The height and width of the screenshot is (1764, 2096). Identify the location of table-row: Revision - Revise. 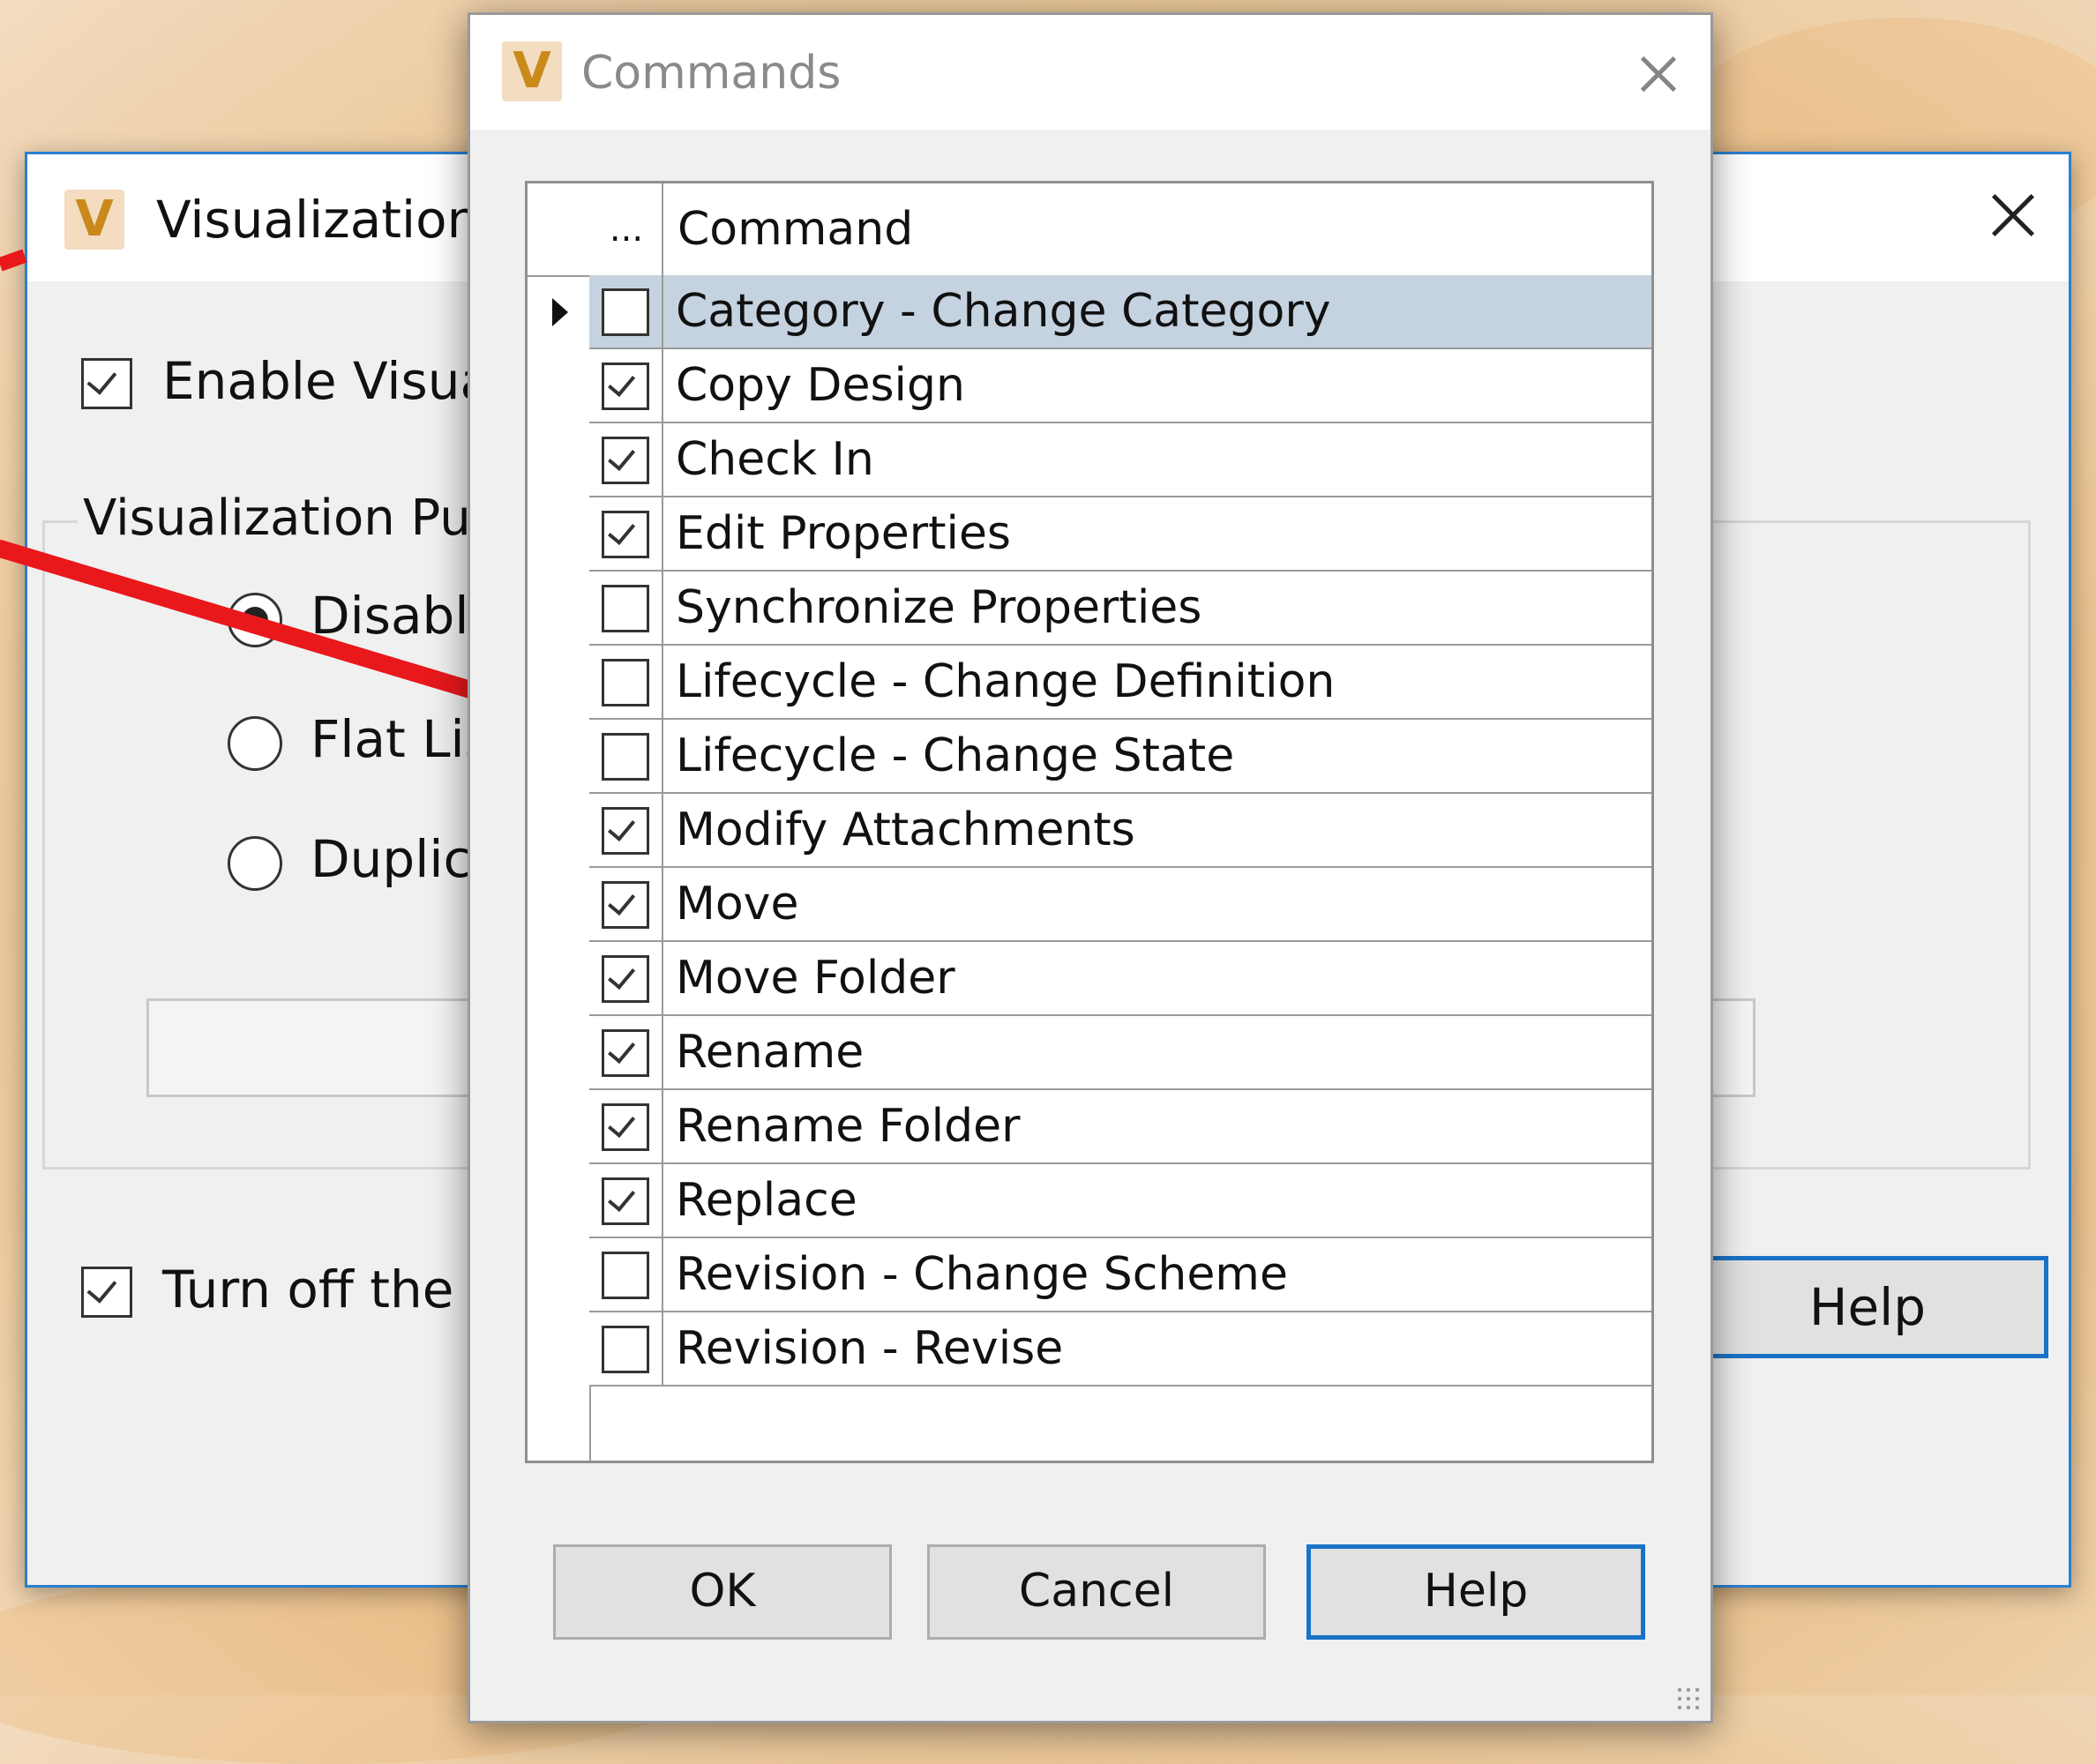
(1120, 1349).